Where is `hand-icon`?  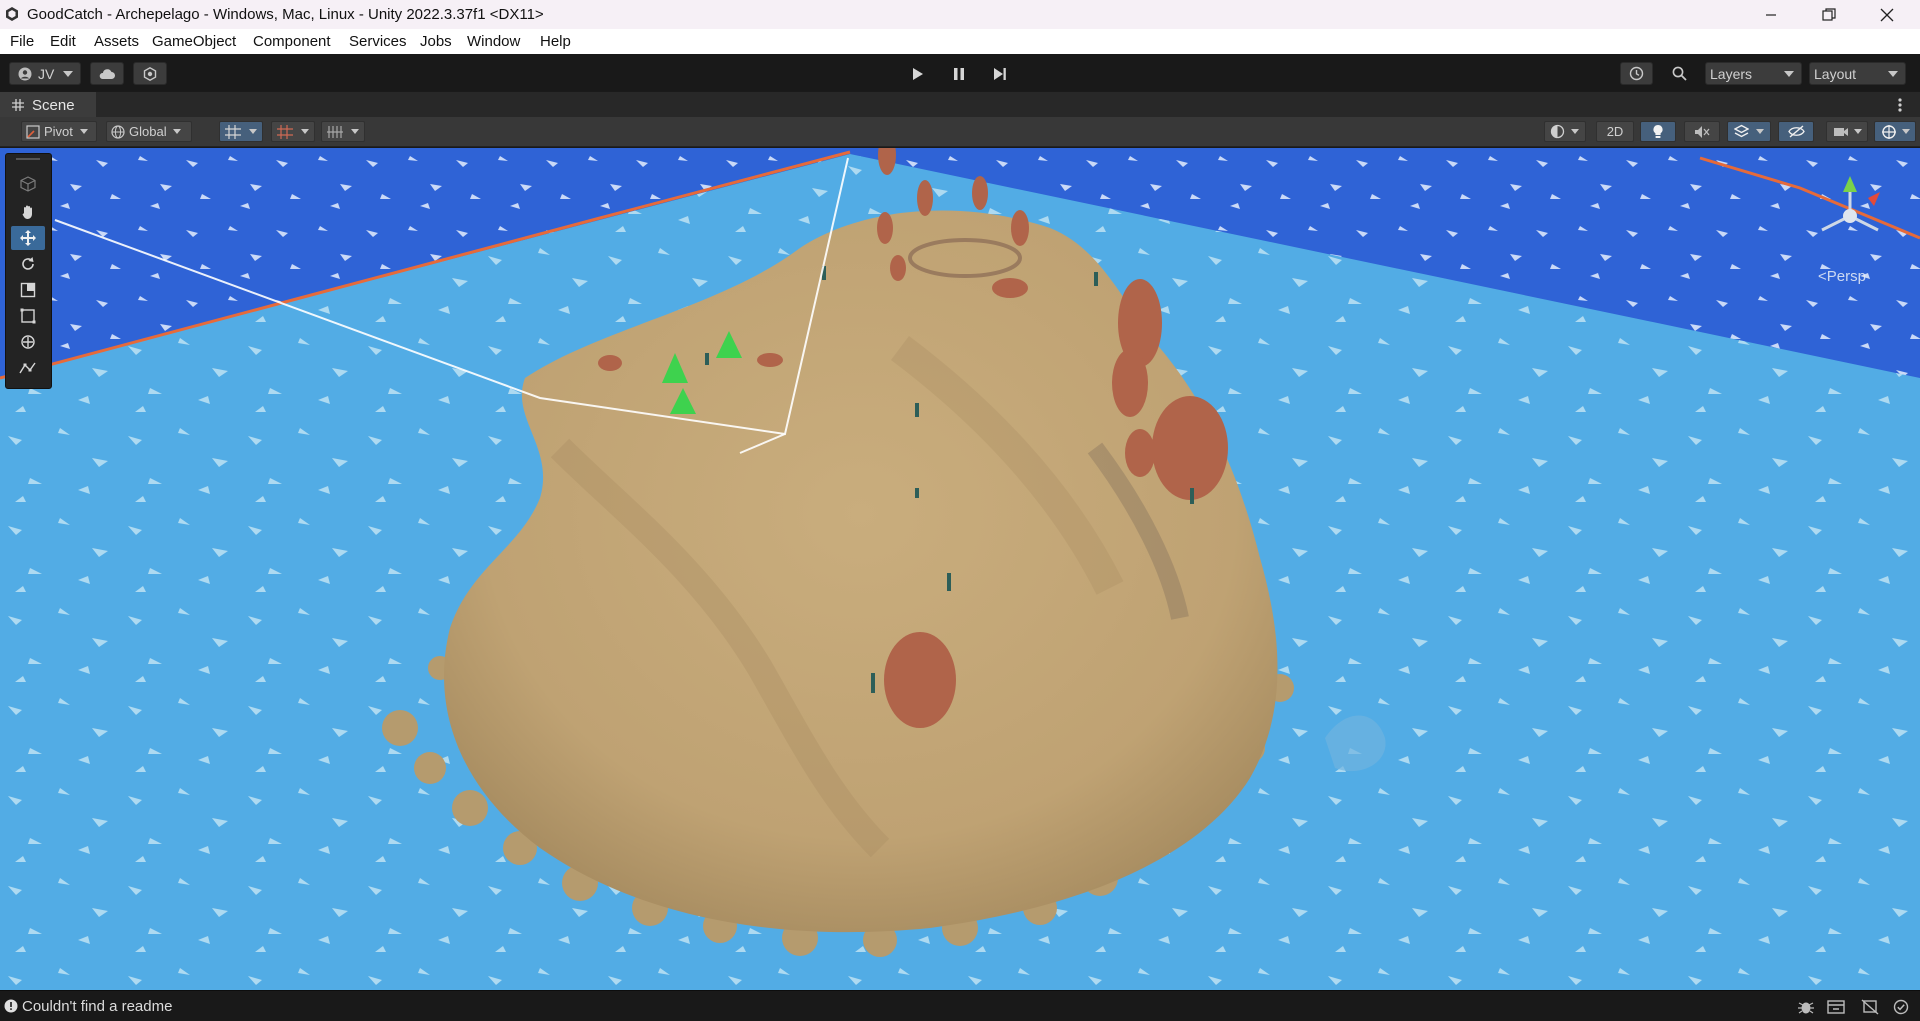
hand-icon is located at coordinates (27, 212).